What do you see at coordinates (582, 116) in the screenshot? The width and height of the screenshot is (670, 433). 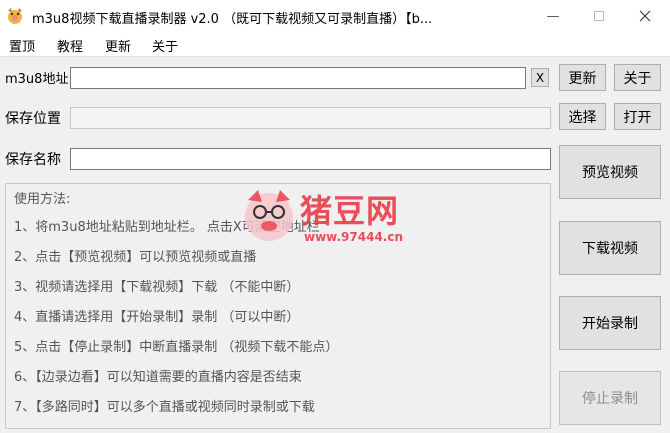 I see `choose-folder-button: 选择` at bounding box center [582, 116].